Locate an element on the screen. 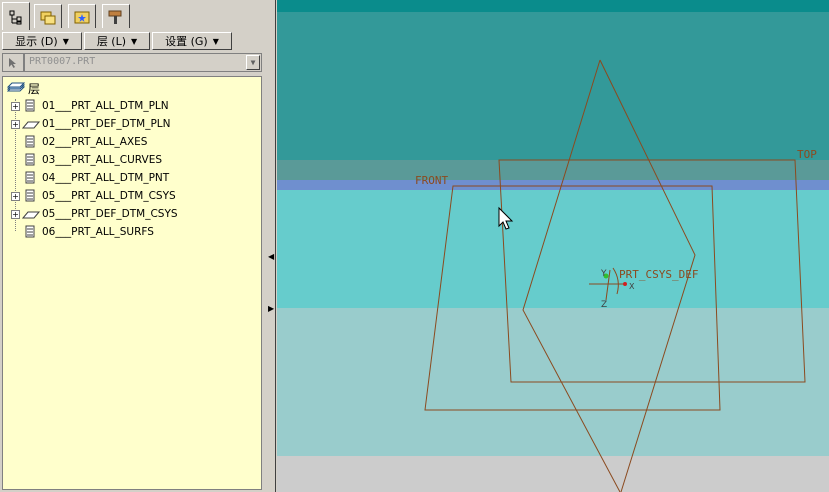 The width and height of the screenshot is (829, 492). connections-tab is located at coordinates (116, 16).